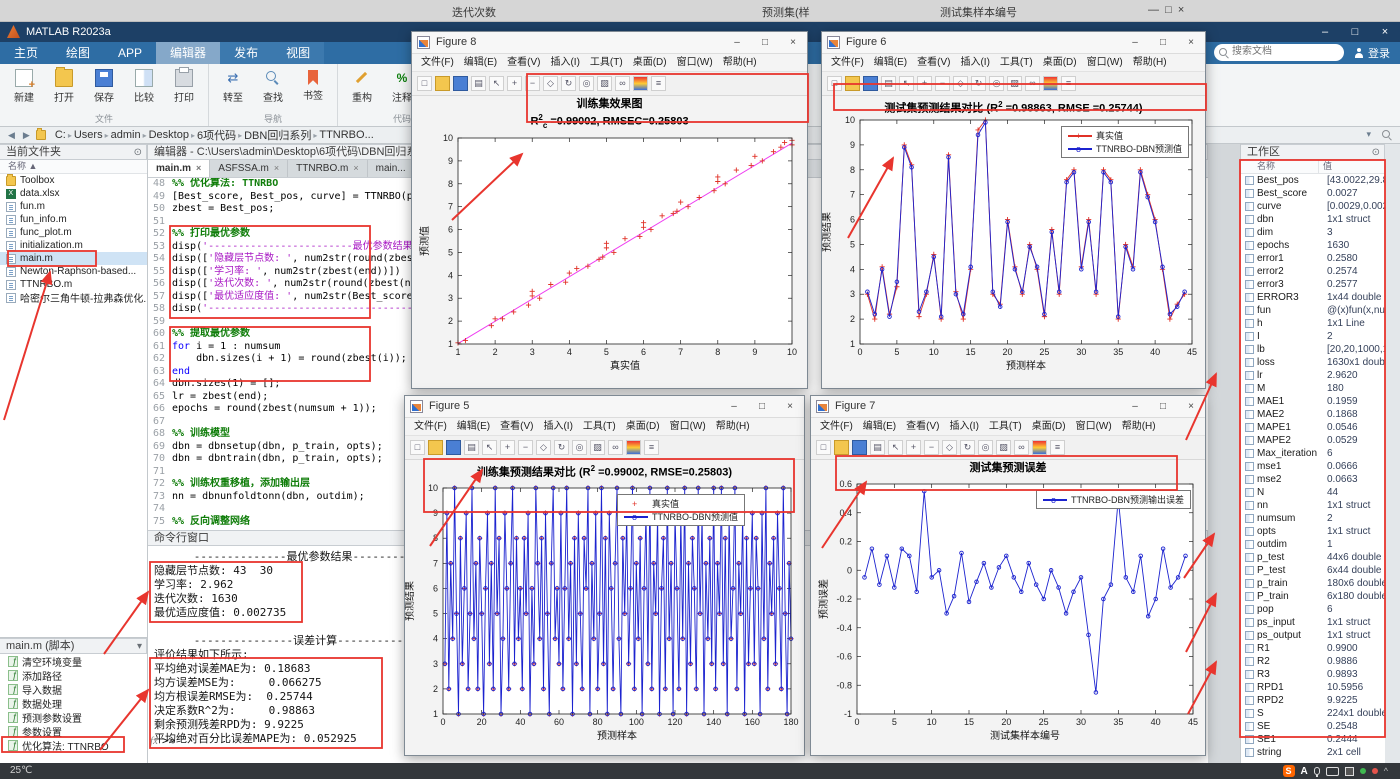 The image size is (1400, 779). I want to click on breadcrumb-segment: admin, so click(126, 135).